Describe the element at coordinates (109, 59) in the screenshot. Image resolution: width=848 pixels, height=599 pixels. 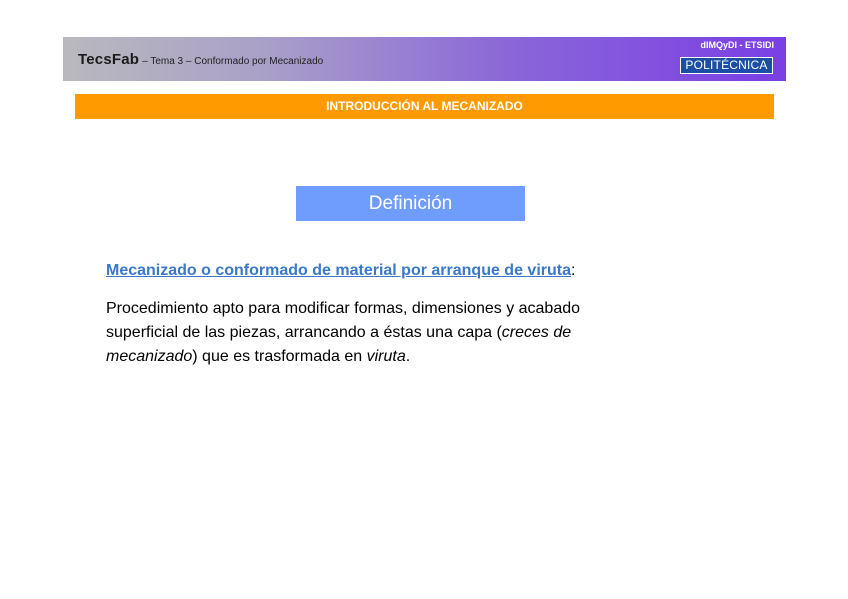
I see `brand-name: TecsFab` at that location.